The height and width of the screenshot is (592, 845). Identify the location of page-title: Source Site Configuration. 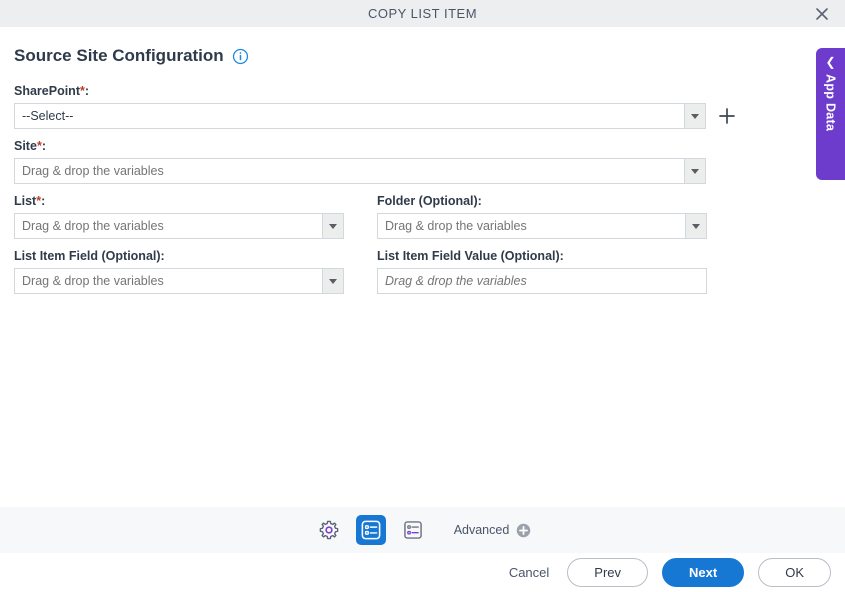
(119, 55).